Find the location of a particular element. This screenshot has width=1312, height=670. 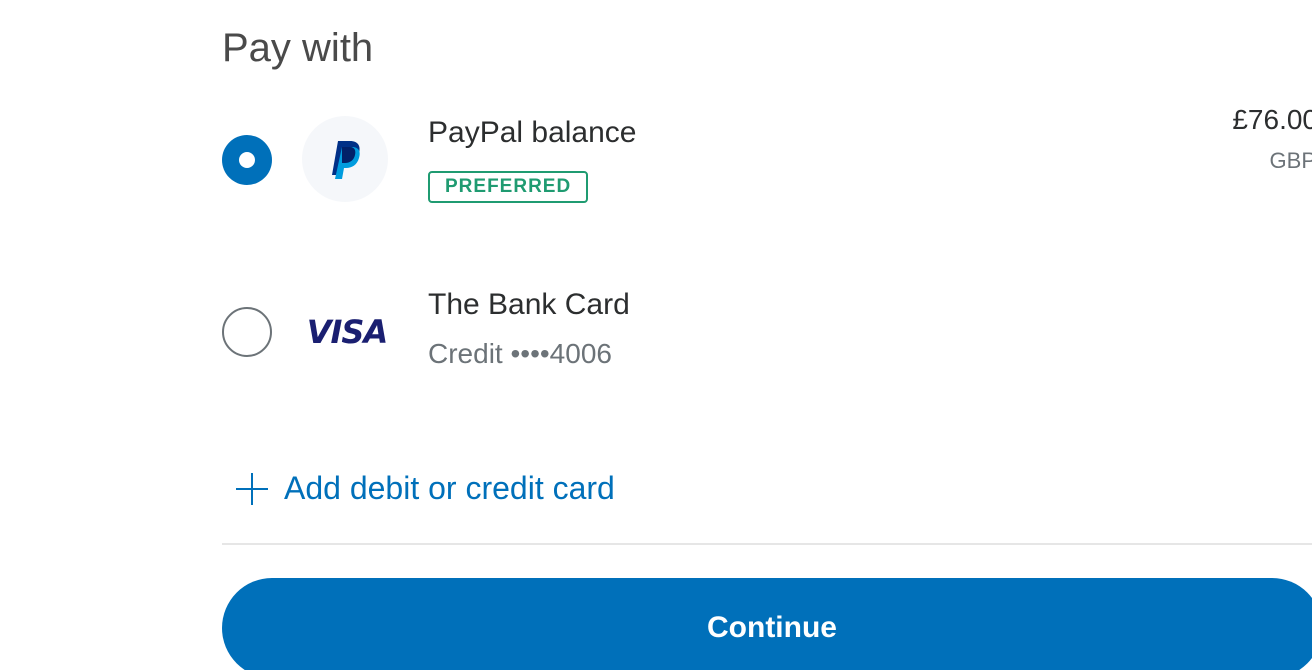

balance-amount: £76.00 is located at coordinates (1272, 119).